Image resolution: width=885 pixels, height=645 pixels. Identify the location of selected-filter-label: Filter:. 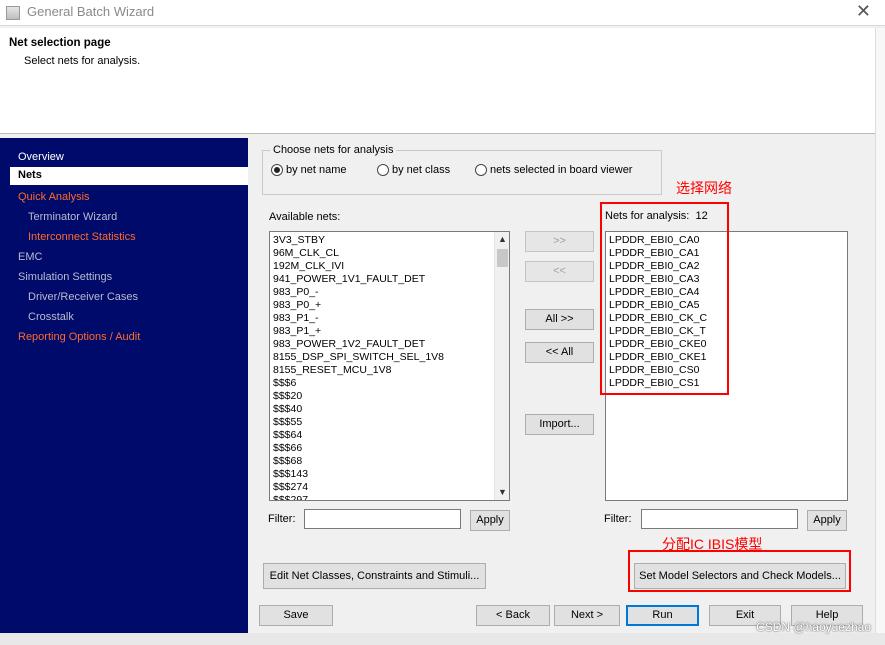
(618, 519).